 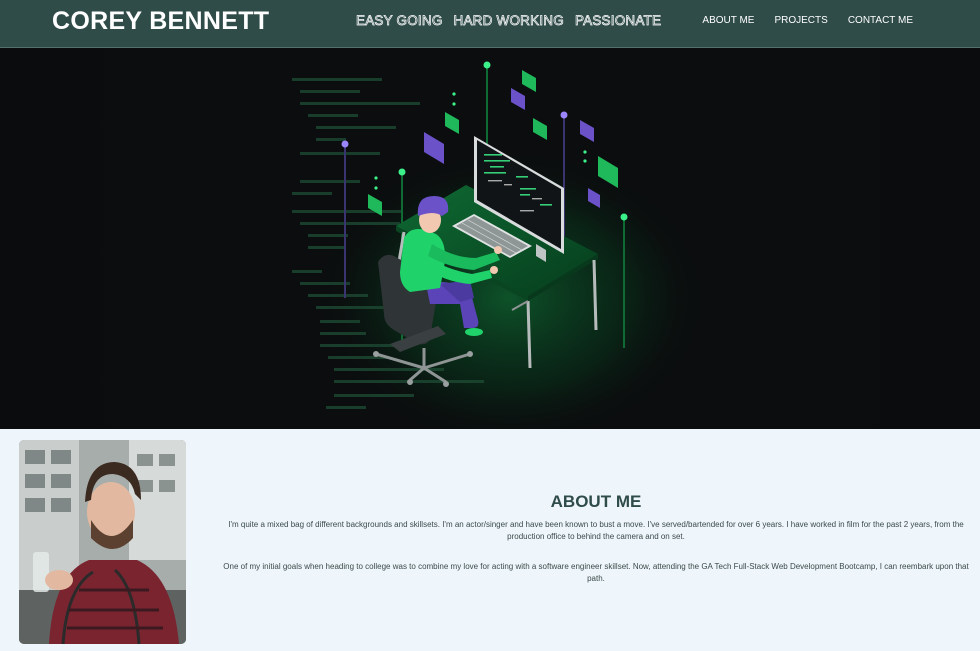 I want to click on about-title: ABOUT ME, so click(x=596, y=501).